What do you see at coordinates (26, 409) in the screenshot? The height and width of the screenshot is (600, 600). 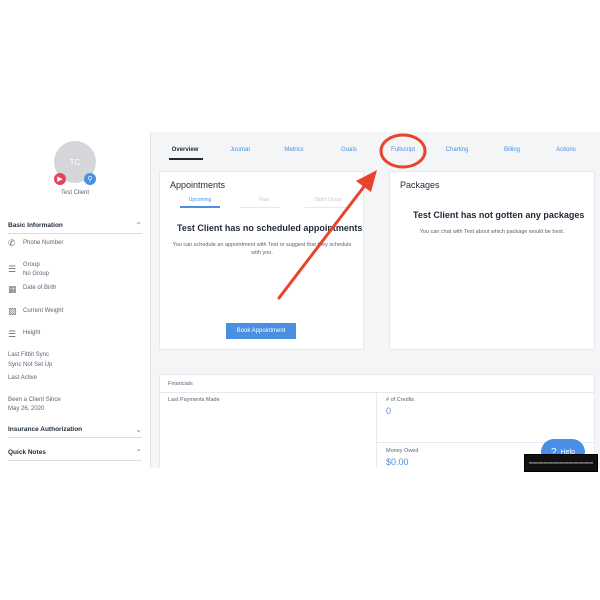 I see `client-since-value: May 26, 2020` at bounding box center [26, 409].